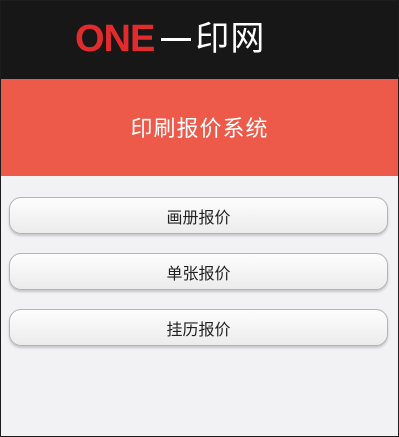  I want to click on brand-latin: ONE, so click(115, 39).